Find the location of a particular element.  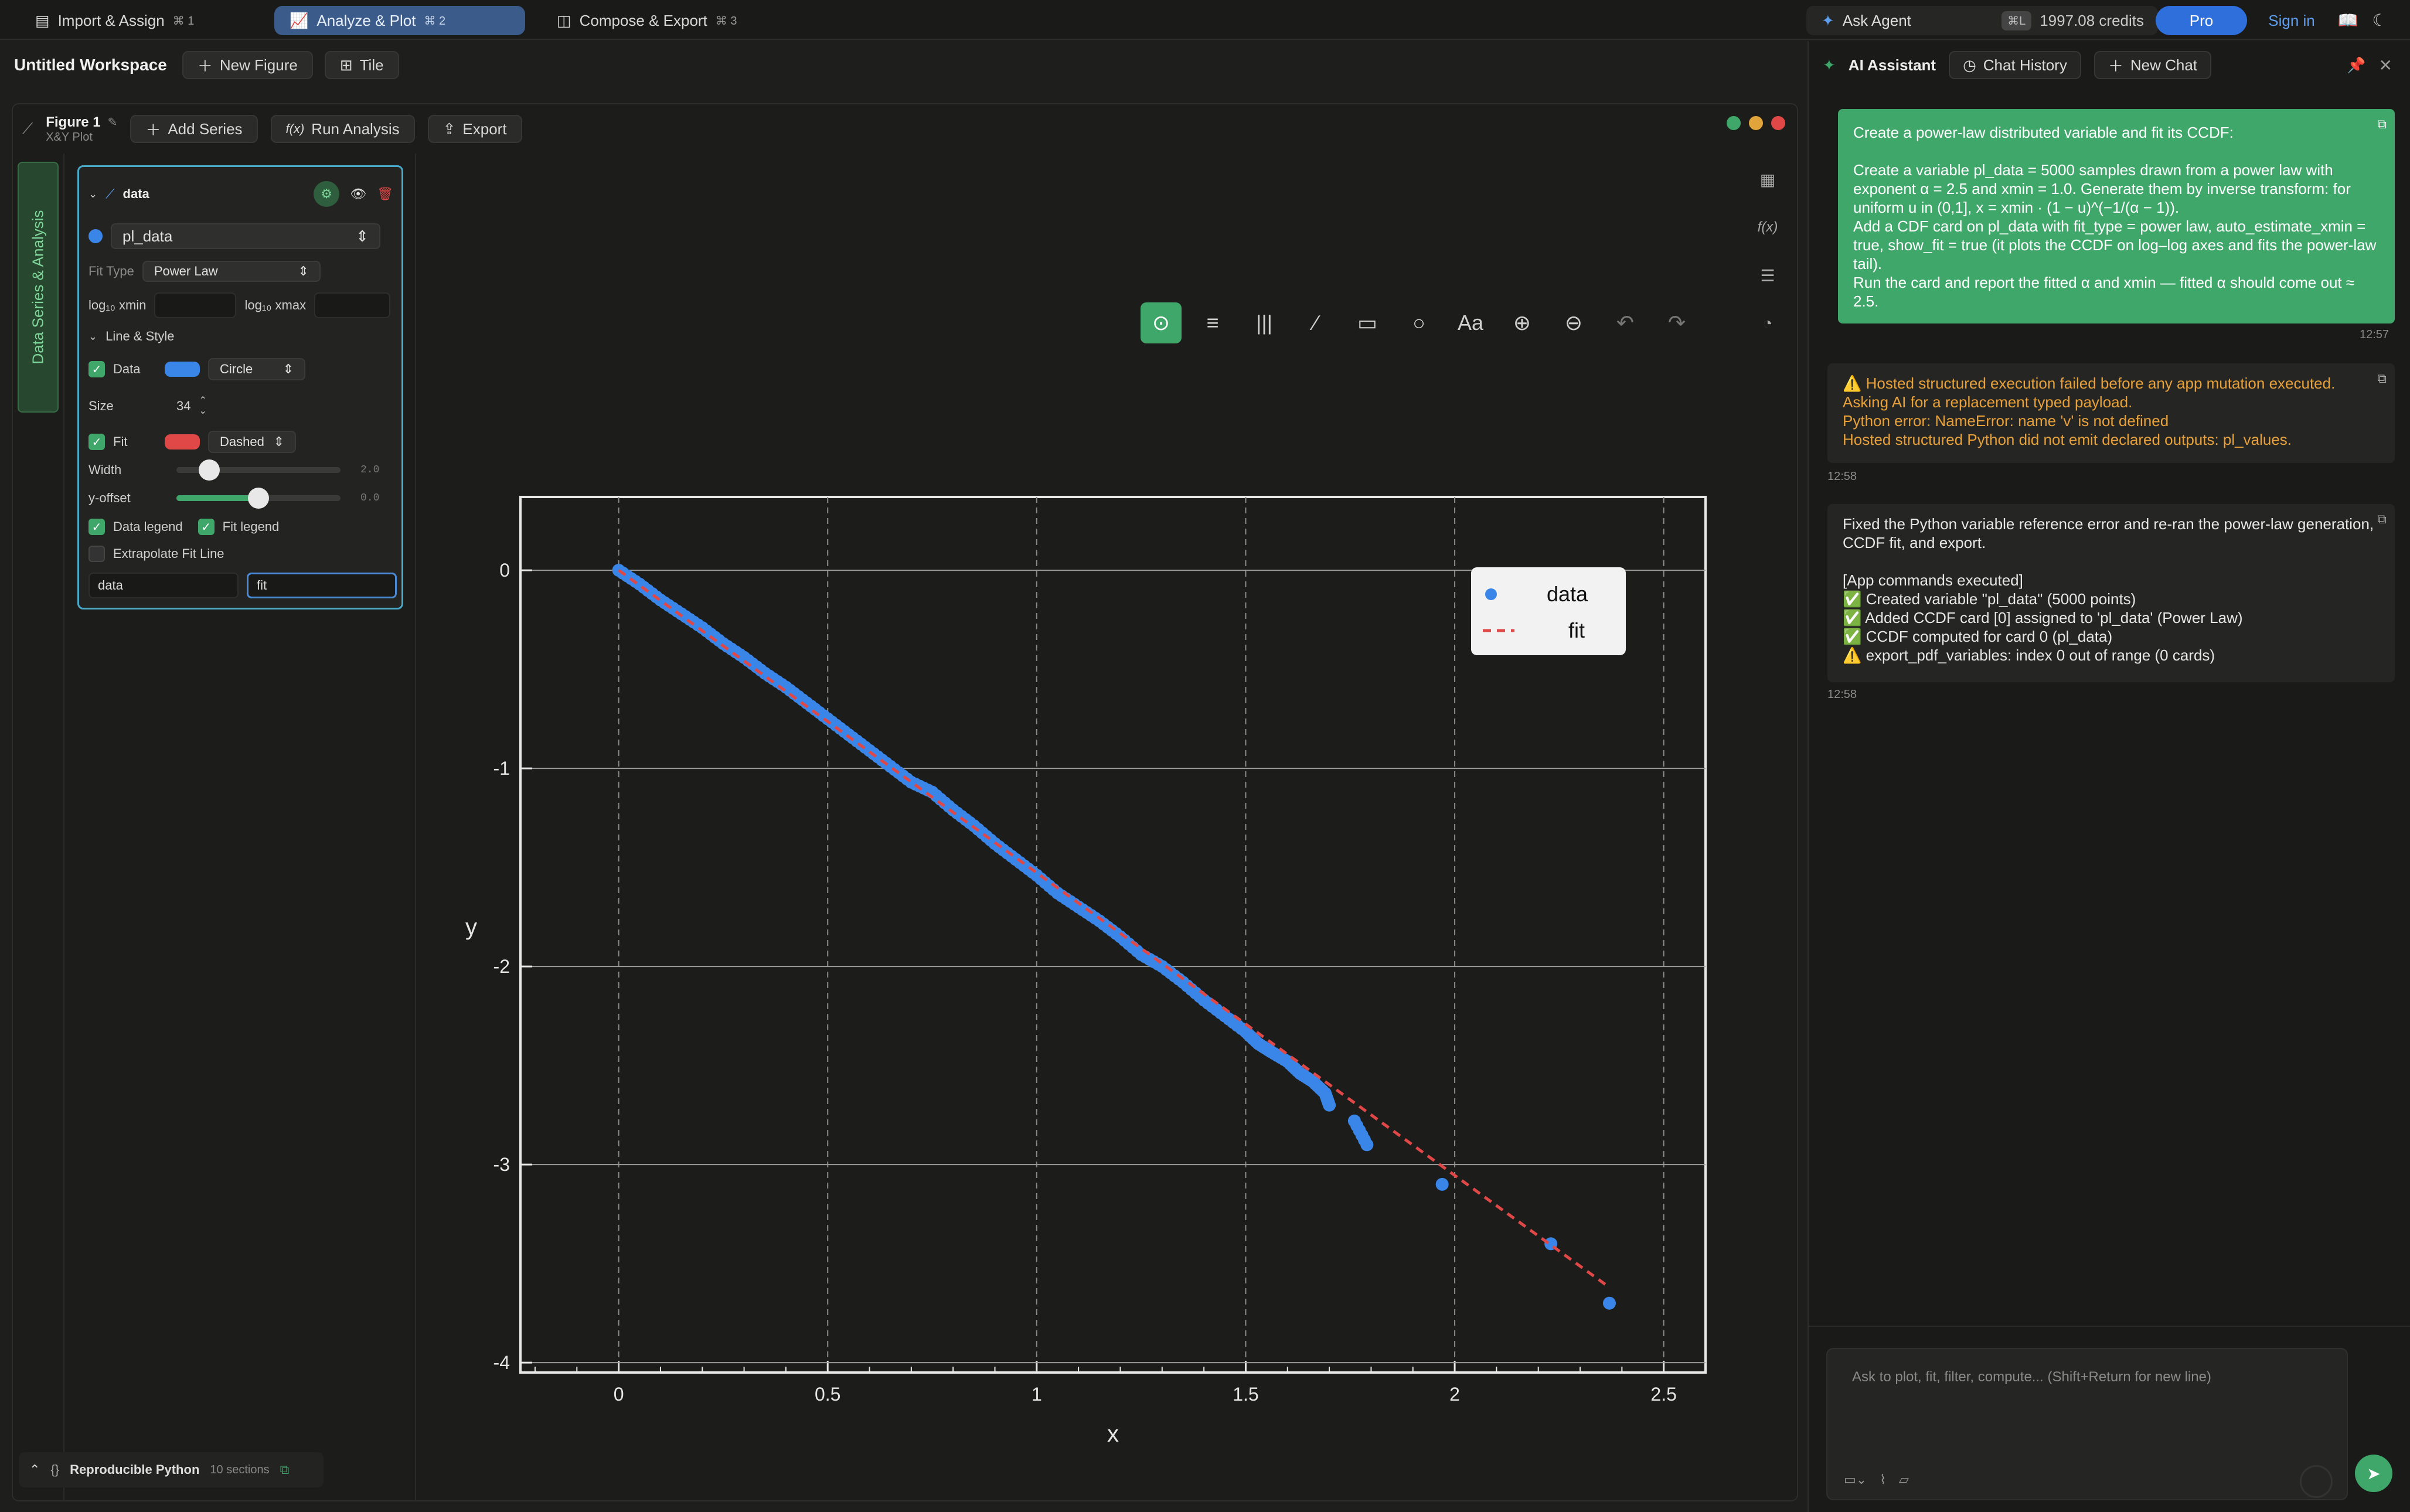

new-figure-button: ＋ New Figure is located at coordinates (247, 65).